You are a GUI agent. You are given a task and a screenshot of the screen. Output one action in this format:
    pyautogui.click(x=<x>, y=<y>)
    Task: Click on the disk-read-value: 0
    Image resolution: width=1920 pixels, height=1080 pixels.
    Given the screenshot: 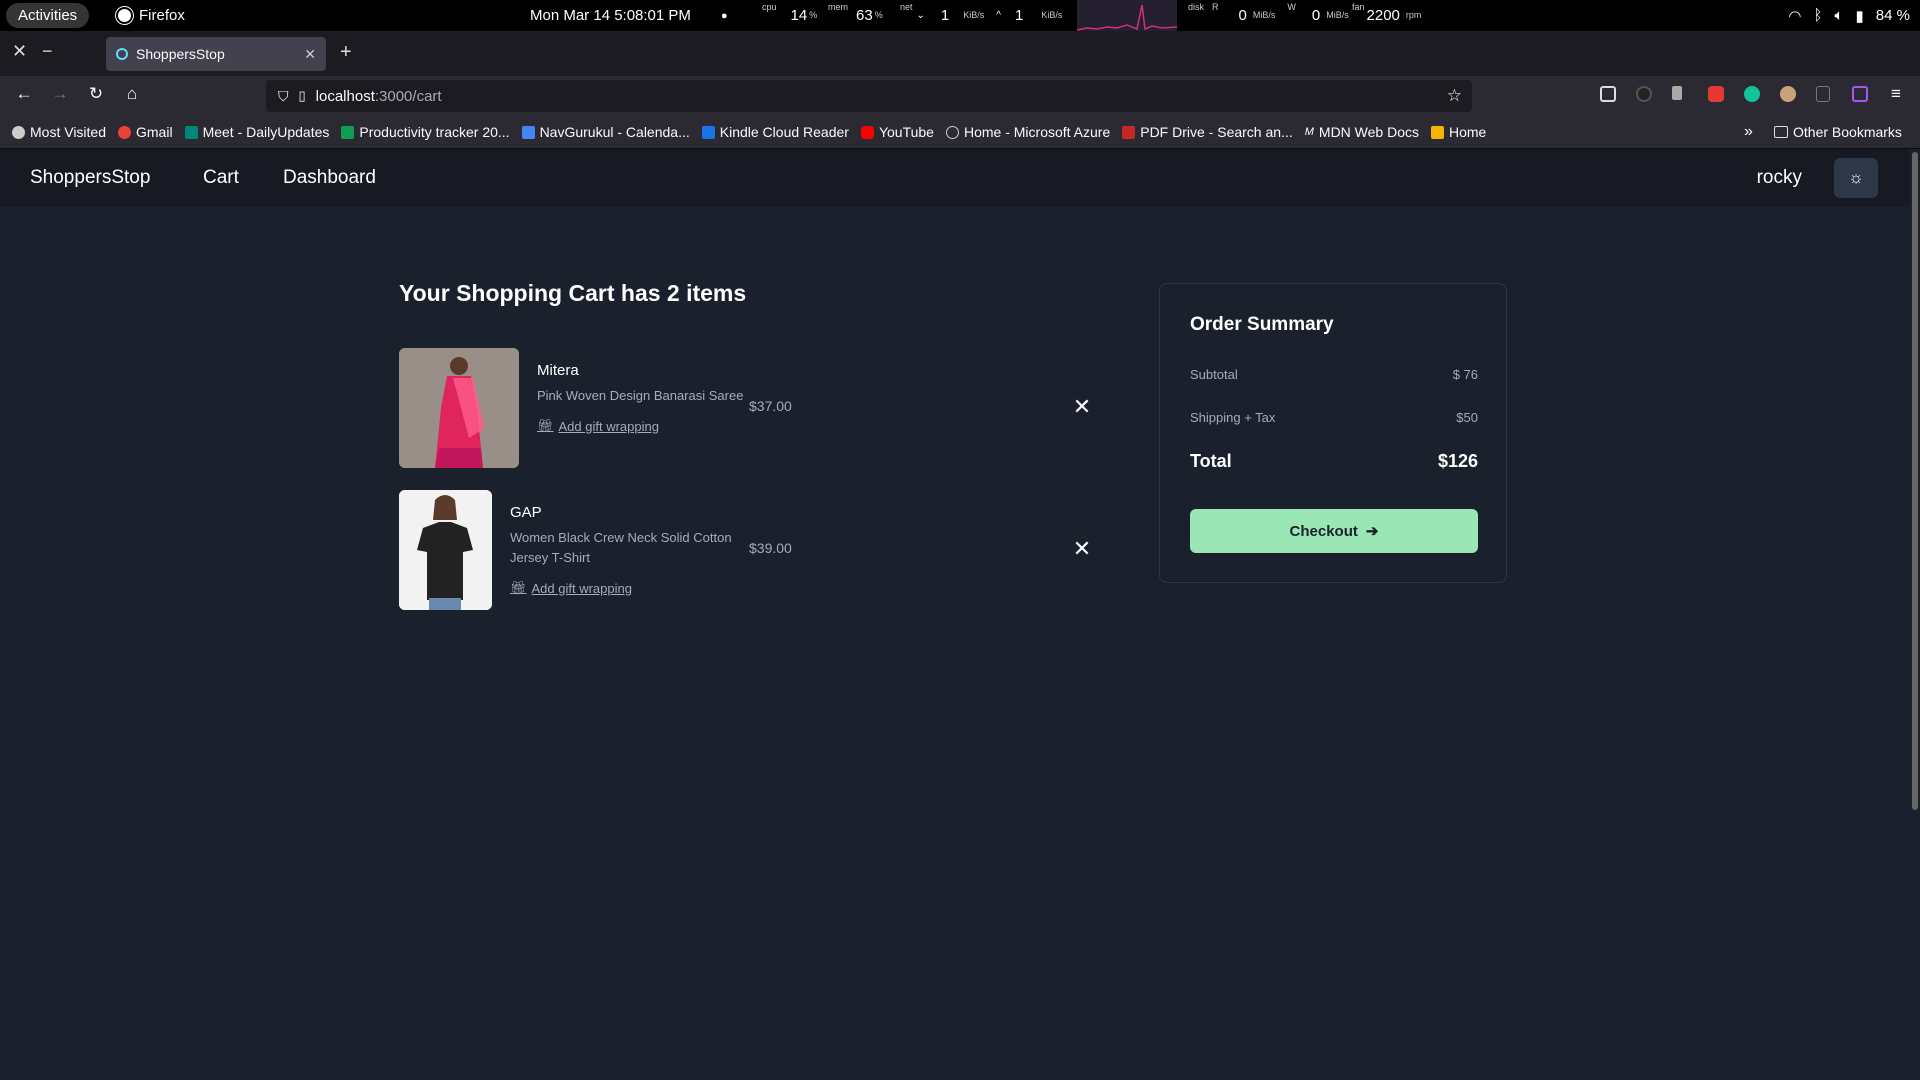 What is the action you would take?
    pyautogui.click(x=1242, y=15)
    